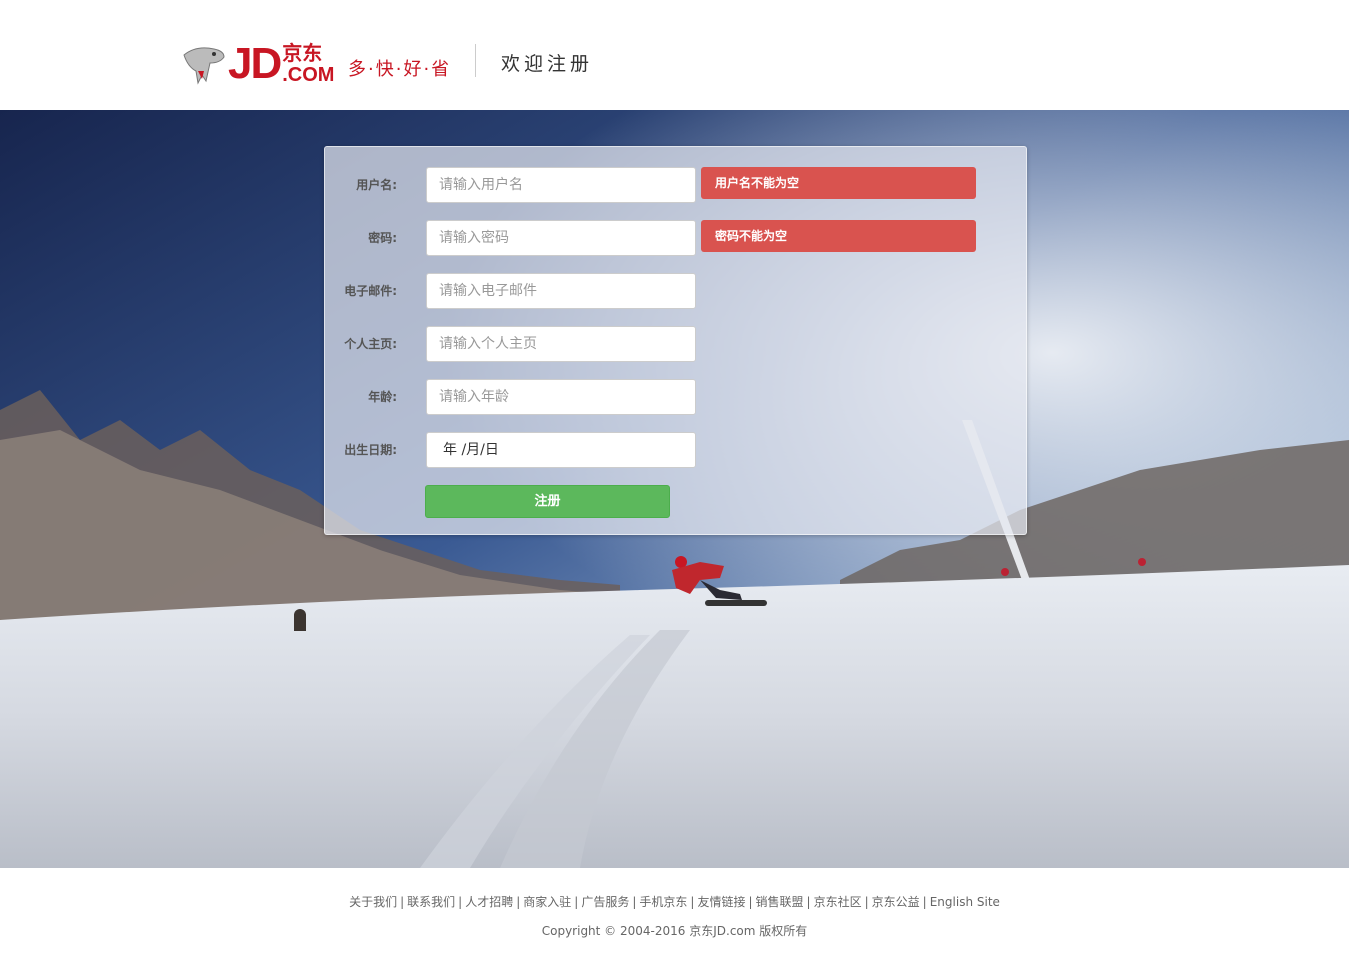  What do you see at coordinates (475, 60) in the screenshot?
I see `header-divider` at bounding box center [475, 60].